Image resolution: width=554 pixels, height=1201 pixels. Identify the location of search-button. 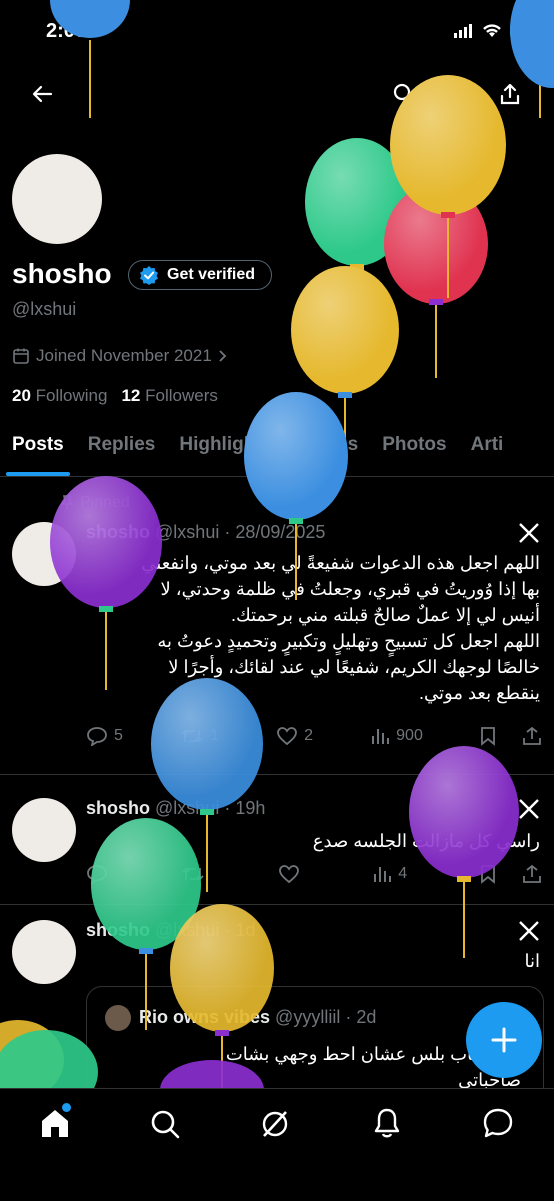
(404, 94).